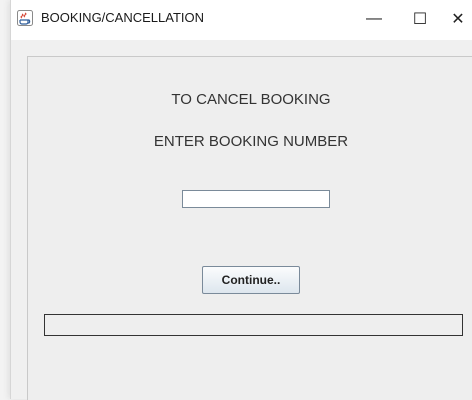  I want to click on maximize-icon: ☐, so click(420, 19).